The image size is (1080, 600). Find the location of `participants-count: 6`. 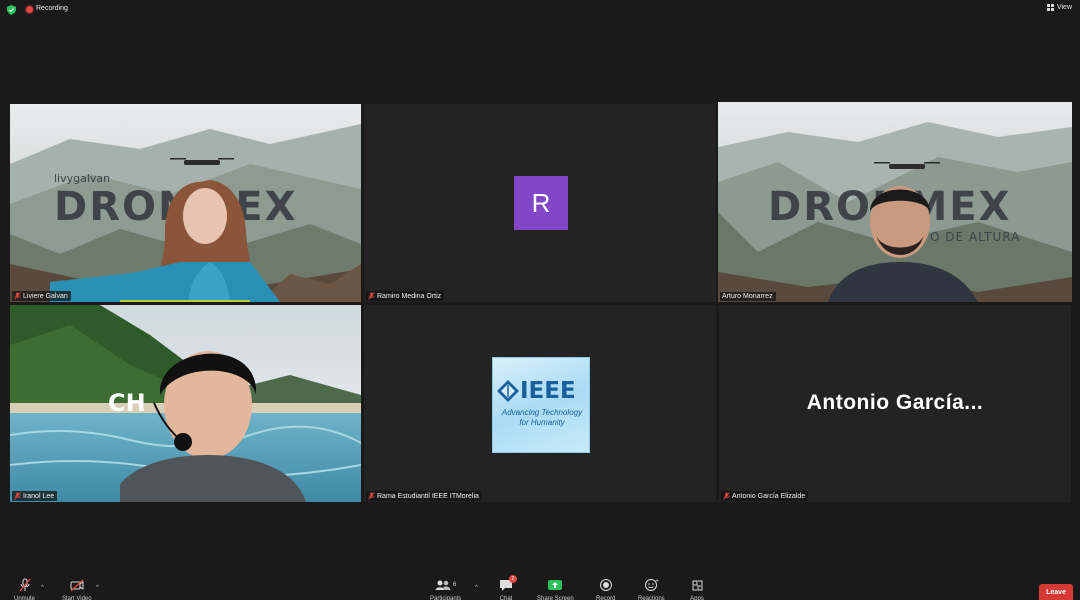

participants-count: 6 is located at coordinates (455, 585).